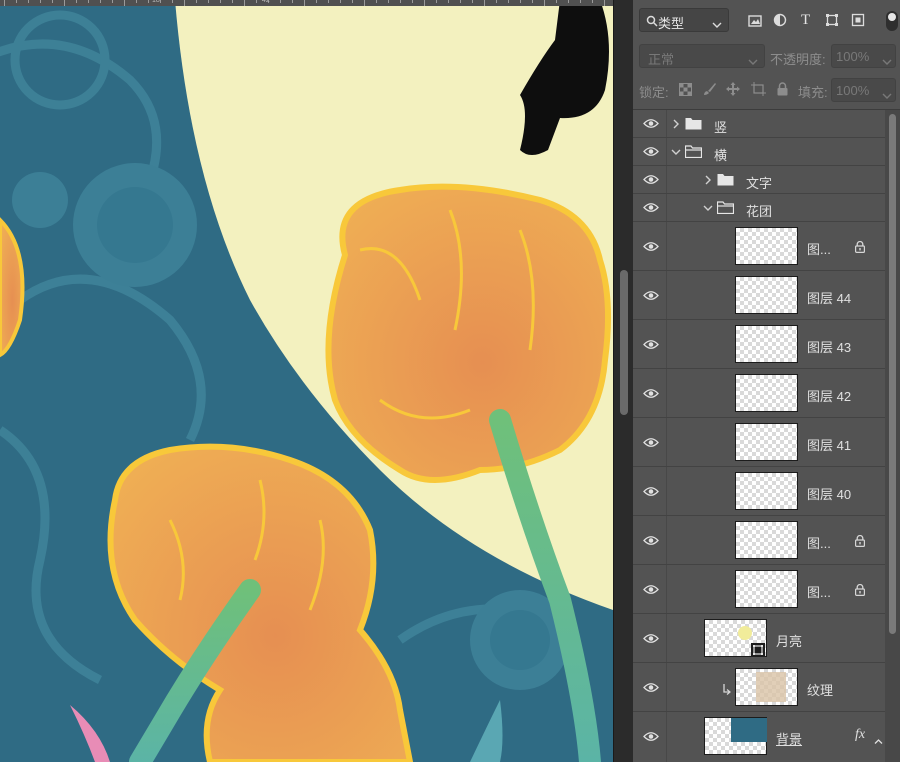 The height and width of the screenshot is (762, 900). What do you see at coordinates (892, 21) in the screenshot?
I see `filter-toggle` at bounding box center [892, 21].